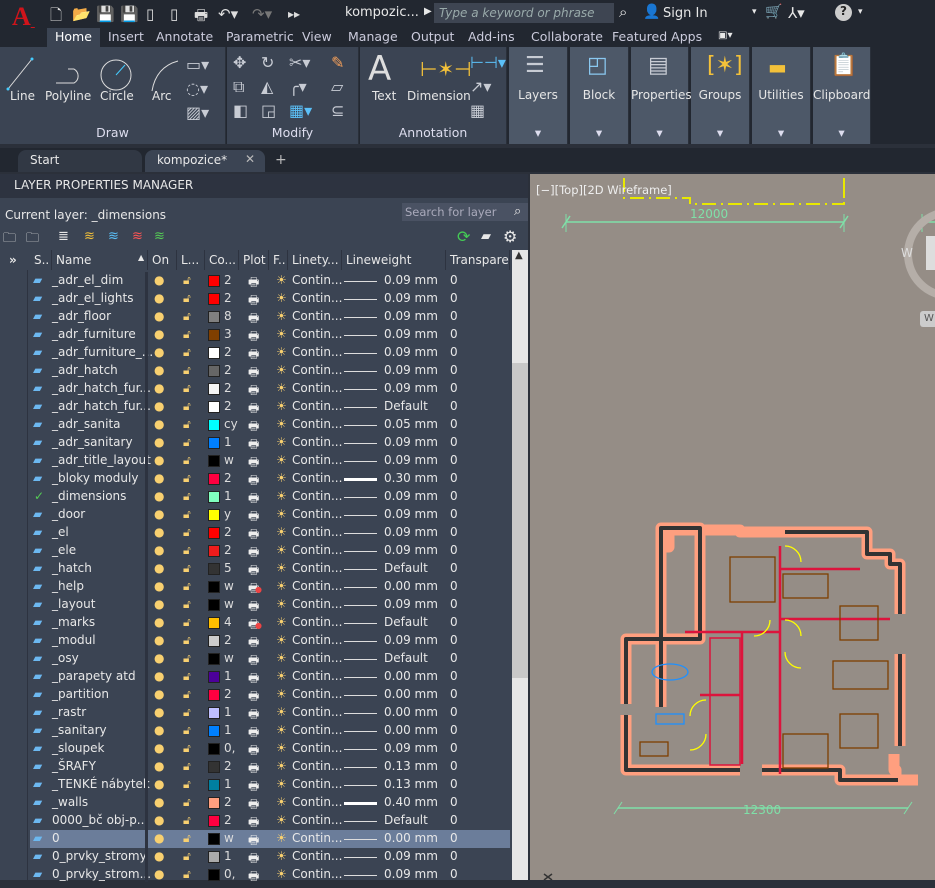 Image resolution: width=935 pixels, height=888 pixels. Describe the element at coordinates (229, 748) in the screenshot. I see `color-code: 0,` at that location.